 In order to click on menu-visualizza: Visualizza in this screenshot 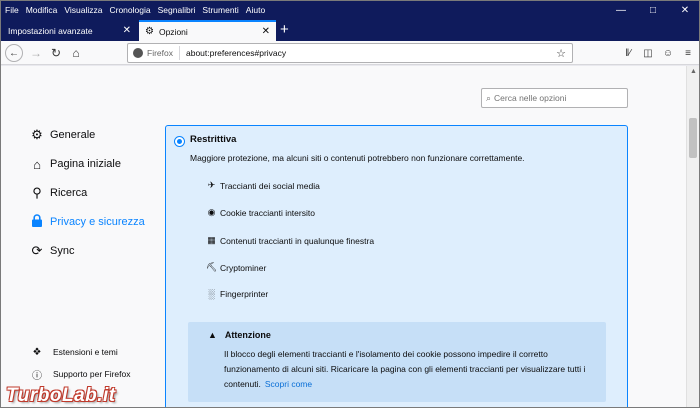, I will do `click(83, 10)`.